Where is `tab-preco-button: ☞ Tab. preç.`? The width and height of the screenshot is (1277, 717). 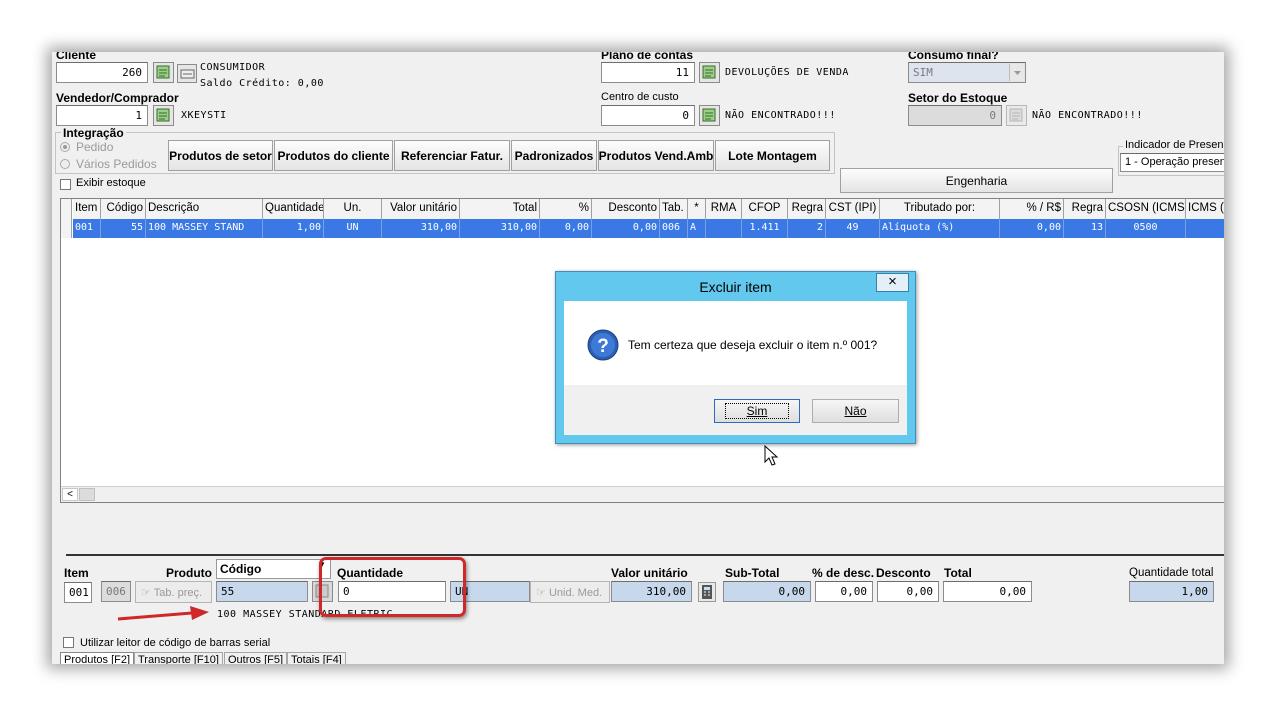
tab-preco-button: ☞ Tab. preç. is located at coordinates (173, 592).